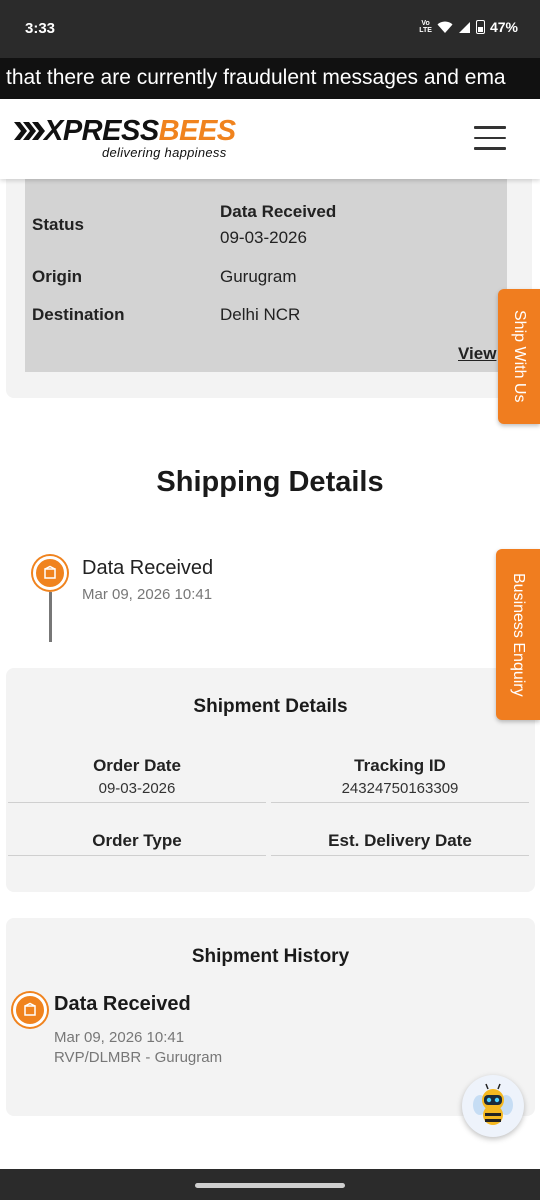  I want to click on business-enquiry-tab: Business Enquiry, so click(518, 634).